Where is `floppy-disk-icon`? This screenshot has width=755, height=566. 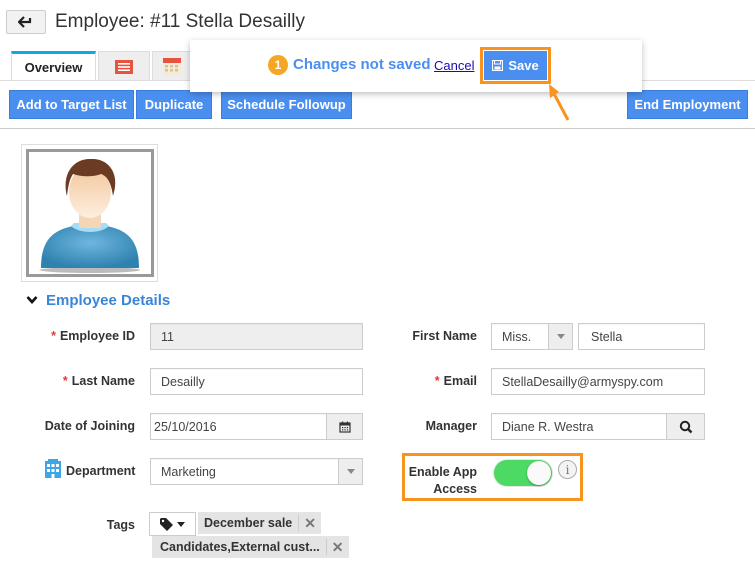 floppy-disk-icon is located at coordinates (498, 65).